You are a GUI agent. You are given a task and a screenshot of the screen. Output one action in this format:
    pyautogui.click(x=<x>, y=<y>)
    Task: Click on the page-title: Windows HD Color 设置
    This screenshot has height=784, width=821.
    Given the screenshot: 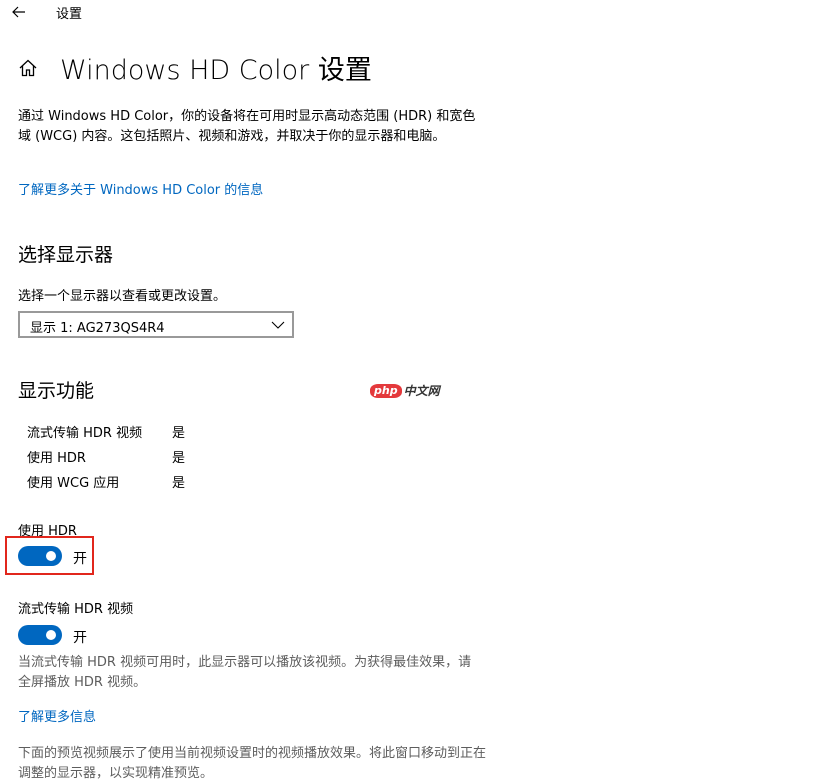 What is the action you would take?
    pyautogui.click(x=216, y=70)
    